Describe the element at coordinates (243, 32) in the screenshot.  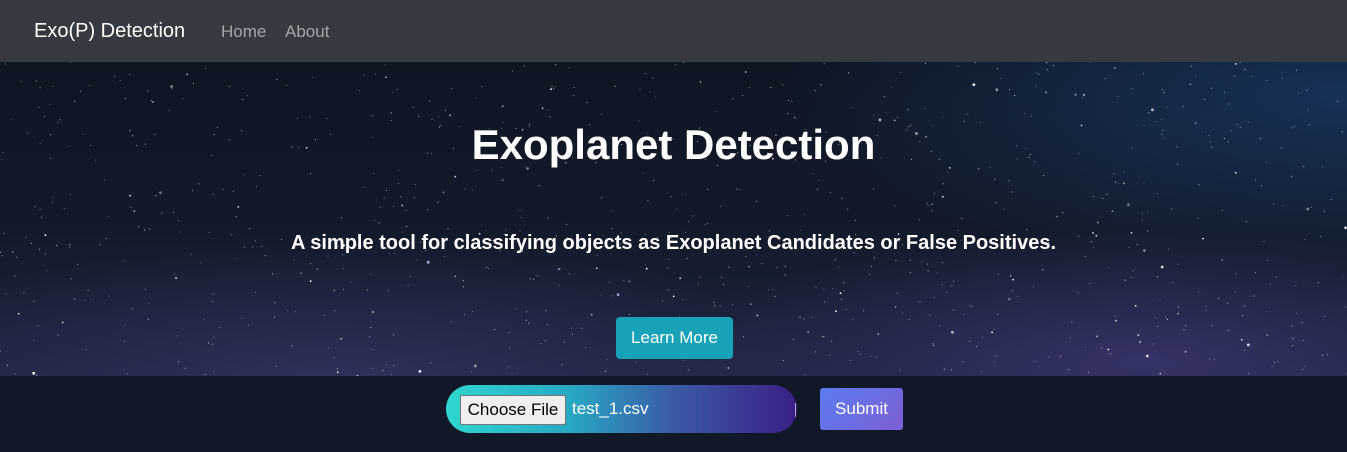
I see `nav-home-link: Home` at that location.